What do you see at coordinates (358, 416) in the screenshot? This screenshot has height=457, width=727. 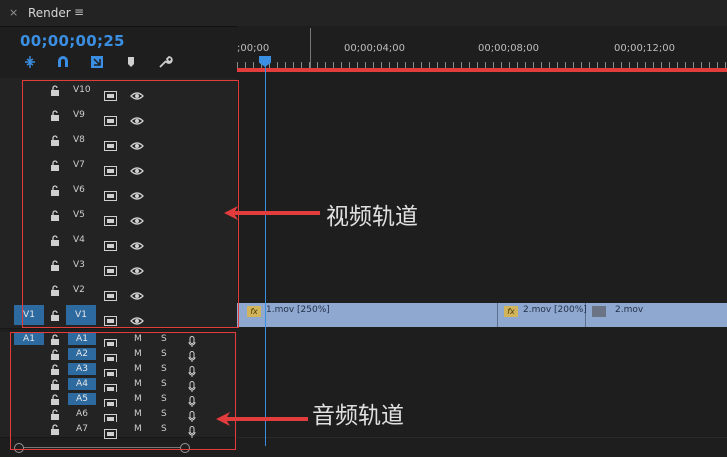 I see `audio-tracks-callout: 音频轨道` at bounding box center [358, 416].